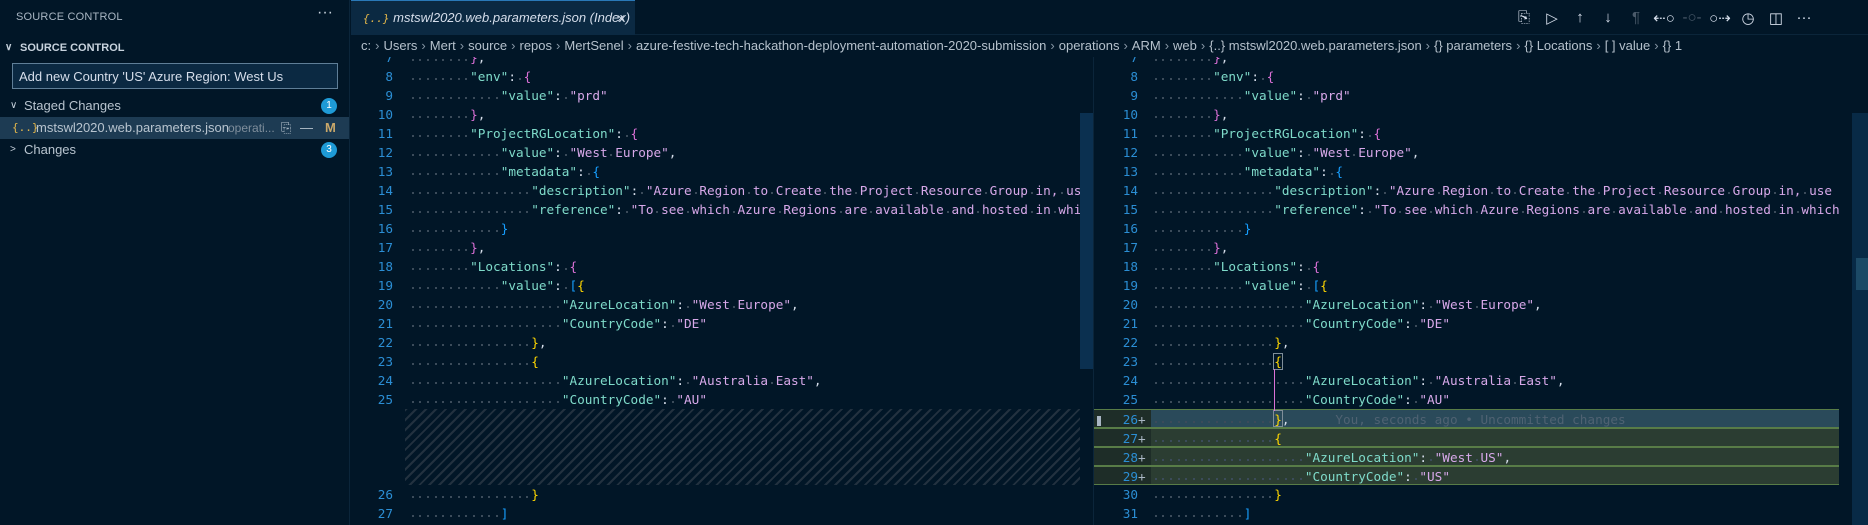 The image size is (1868, 525). Describe the element at coordinates (1720, 18) in the screenshot. I see `revert-right-icon: ○⇢` at that location.